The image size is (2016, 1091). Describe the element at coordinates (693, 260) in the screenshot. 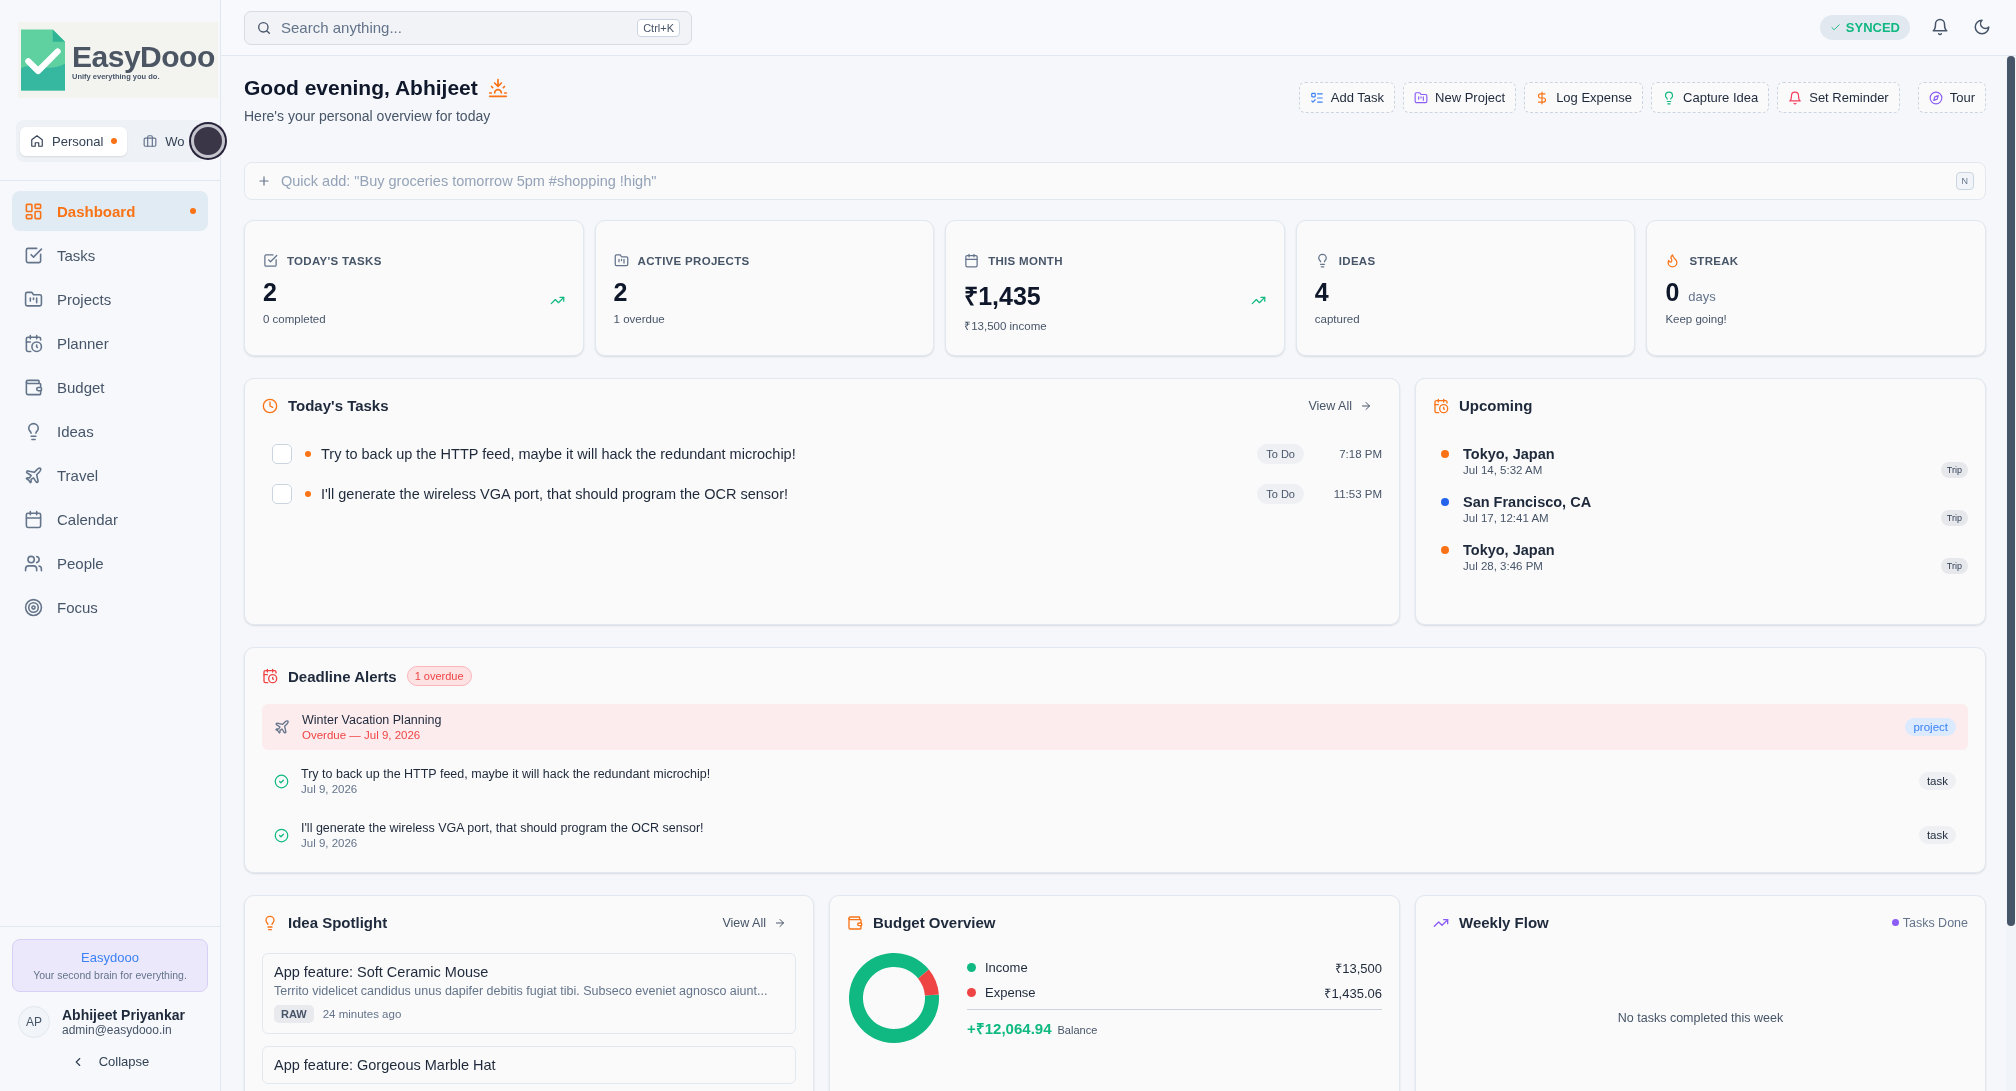

I see `stat-label: ACTIVE PROJECTS` at that location.